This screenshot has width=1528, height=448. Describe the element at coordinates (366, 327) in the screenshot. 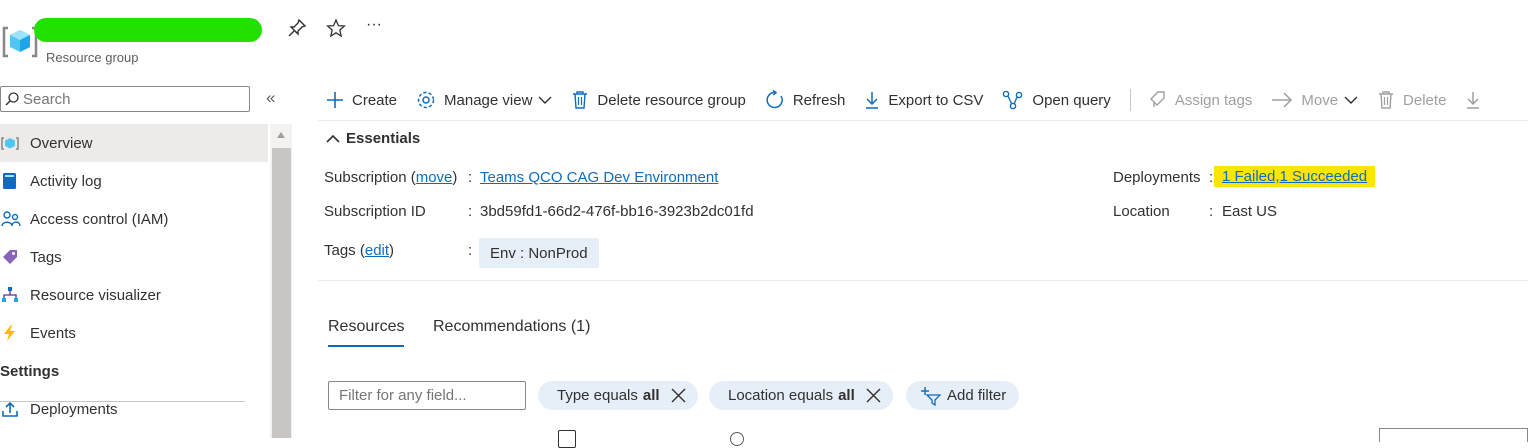

I see `tab-resources: Resources` at that location.